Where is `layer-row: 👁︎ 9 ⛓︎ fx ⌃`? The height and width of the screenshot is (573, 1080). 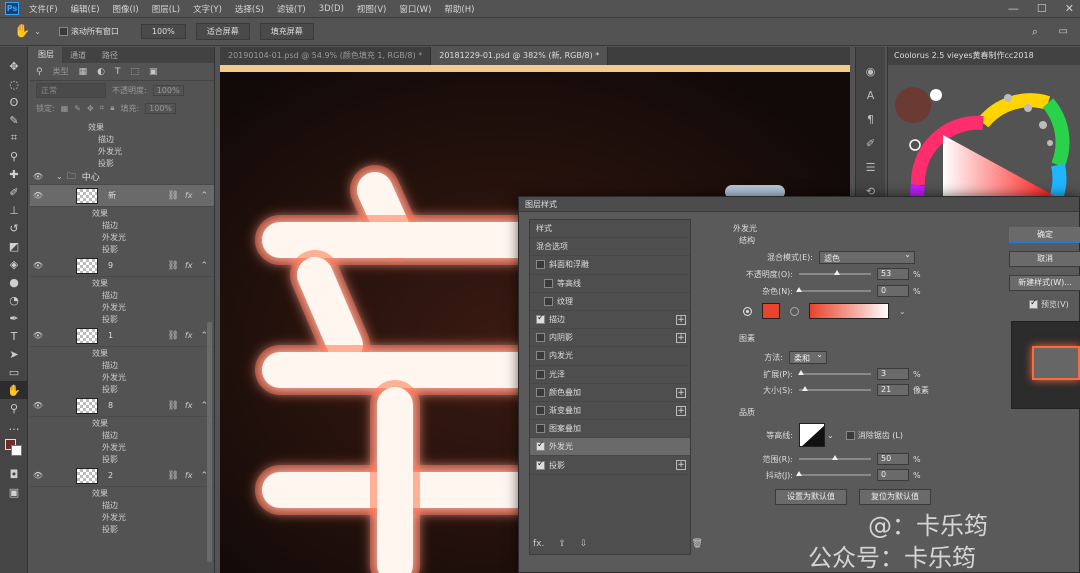
layer-row: 👁︎ 9 ⛓︎ fx ⌃ is located at coordinates (122, 266).